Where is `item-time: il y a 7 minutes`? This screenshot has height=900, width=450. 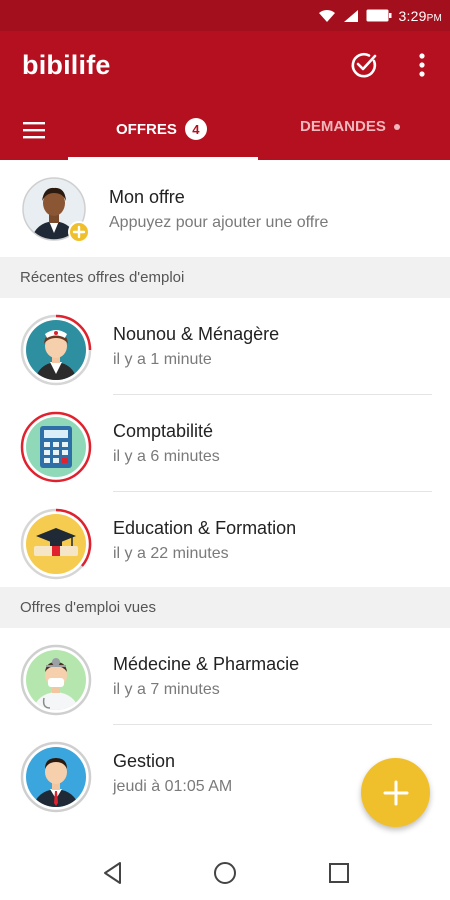 item-time: il y a 7 minutes is located at coordinates (166, 689).